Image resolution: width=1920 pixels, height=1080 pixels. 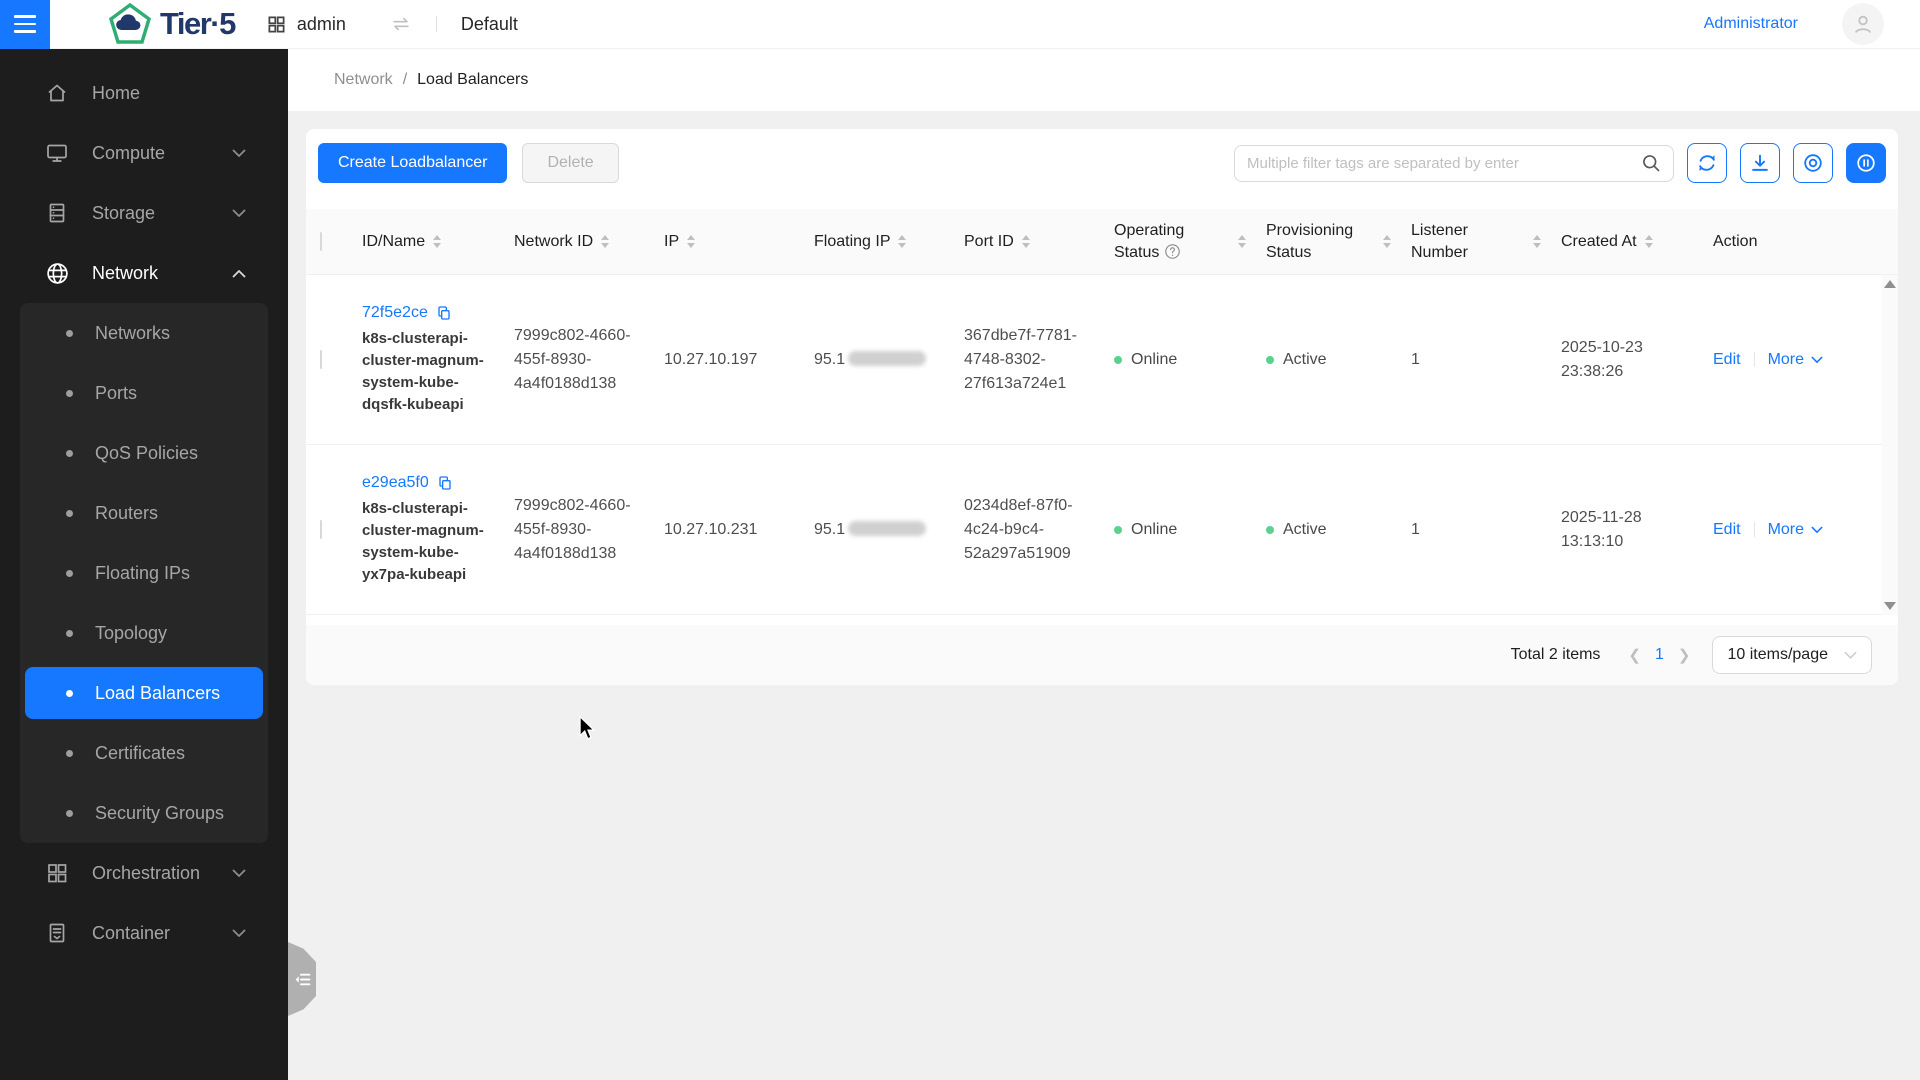 I want to click on create-loadbalancer-button: Create Loadbalancer, so click(x=413, y=163).